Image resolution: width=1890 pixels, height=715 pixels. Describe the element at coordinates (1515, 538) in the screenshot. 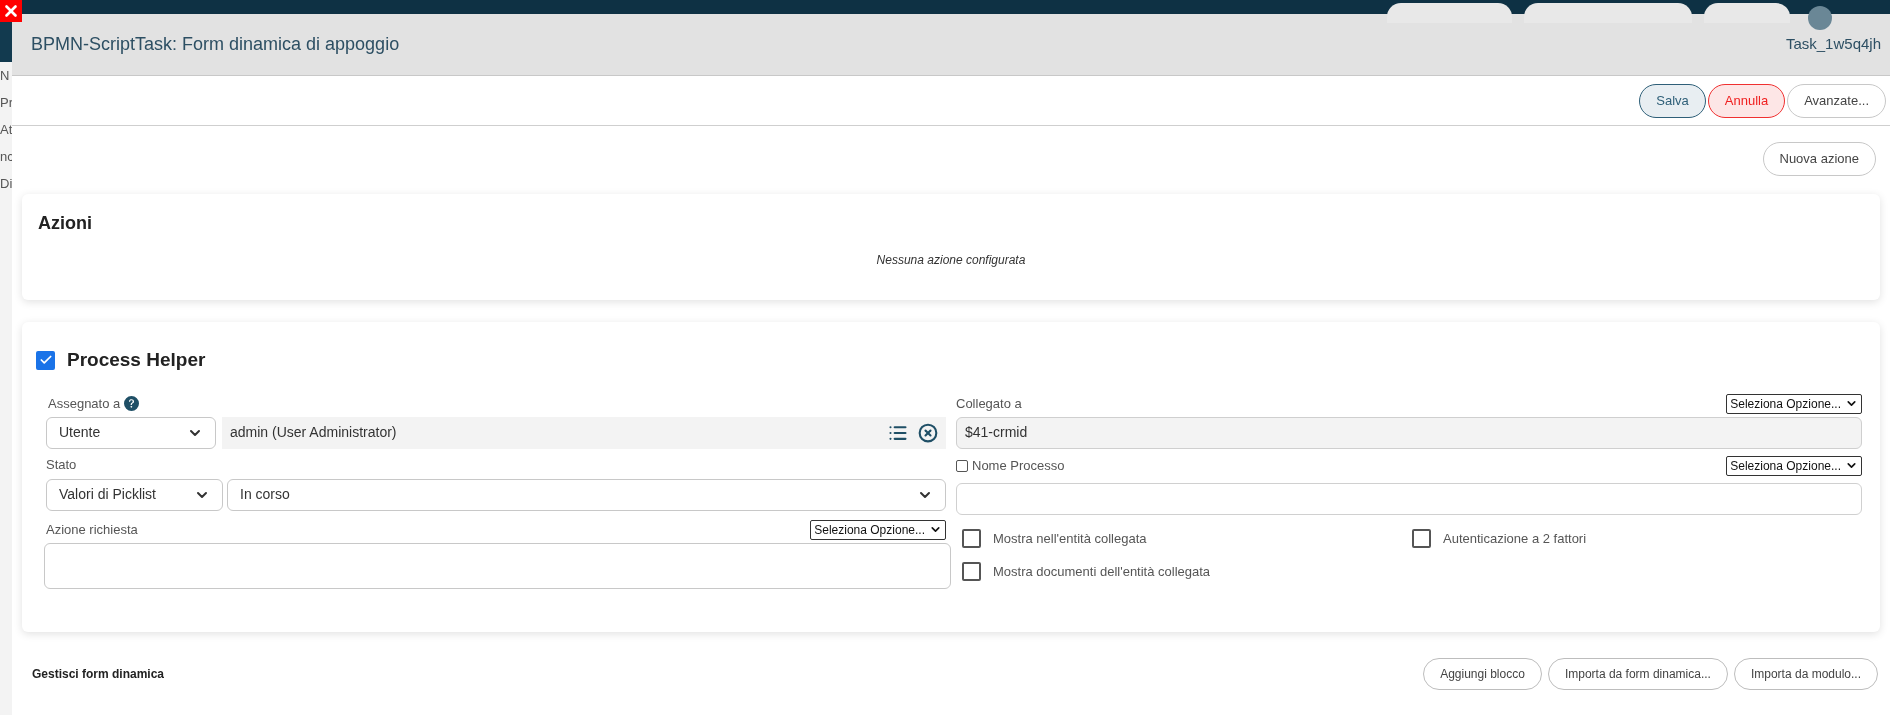

I see `option-label: Autenticazione a 2 fattori` at that location.